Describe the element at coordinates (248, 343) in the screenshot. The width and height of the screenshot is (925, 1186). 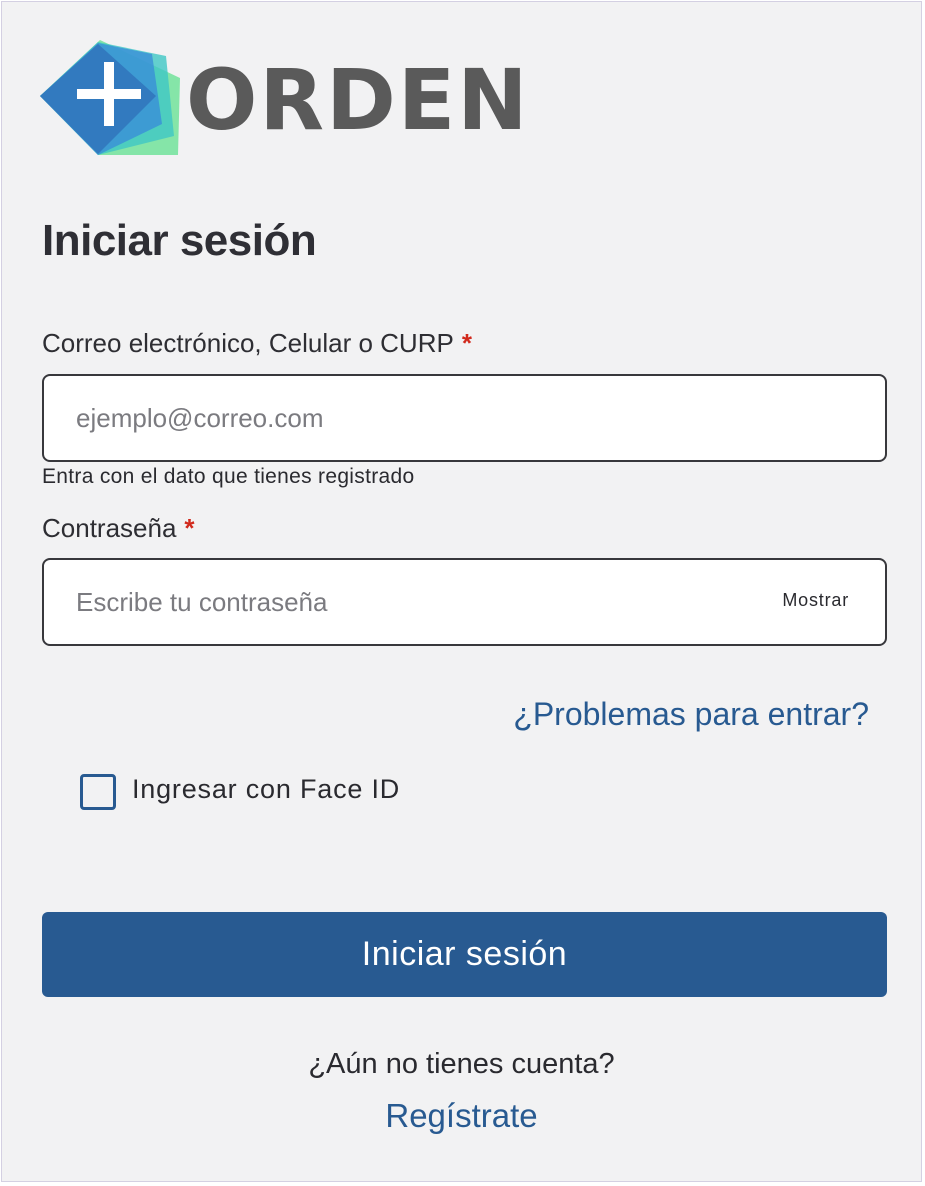
I see `email-label-text: Correo electrónico, Celular o CURP` at that location.